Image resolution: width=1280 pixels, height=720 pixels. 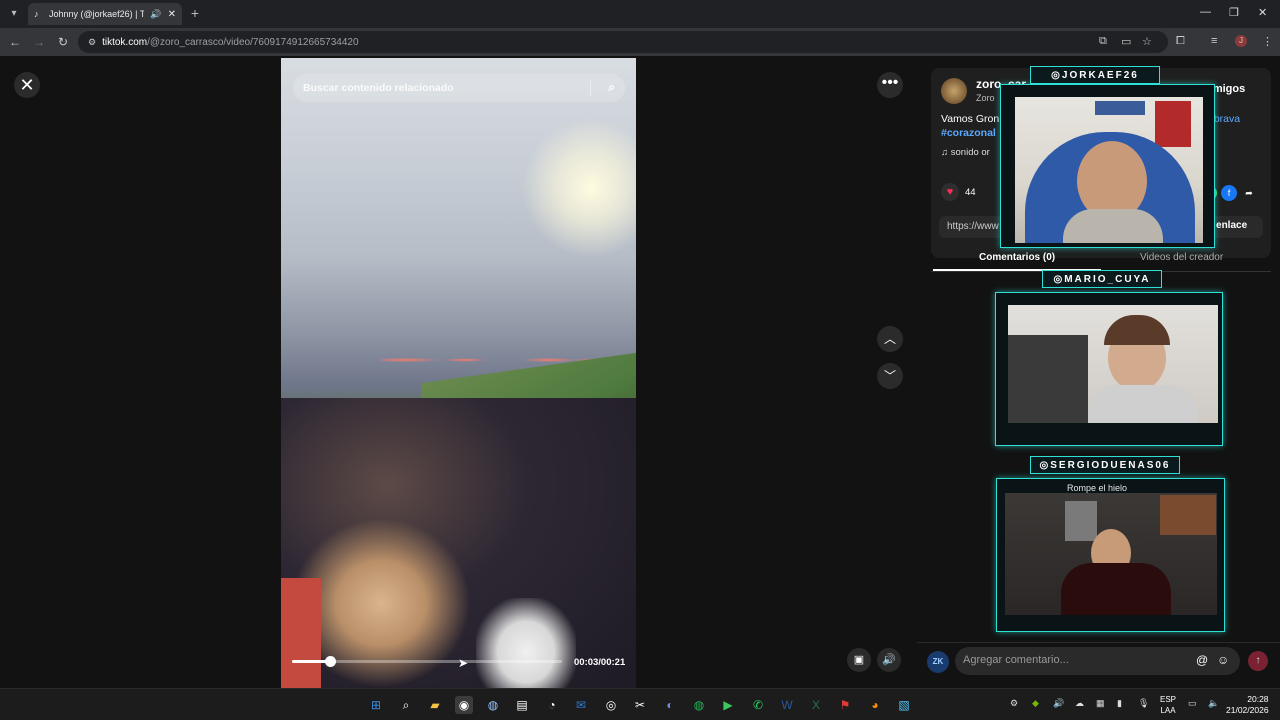 I want to click on video-description: Vamos Gron, so click(x=970, y=119).